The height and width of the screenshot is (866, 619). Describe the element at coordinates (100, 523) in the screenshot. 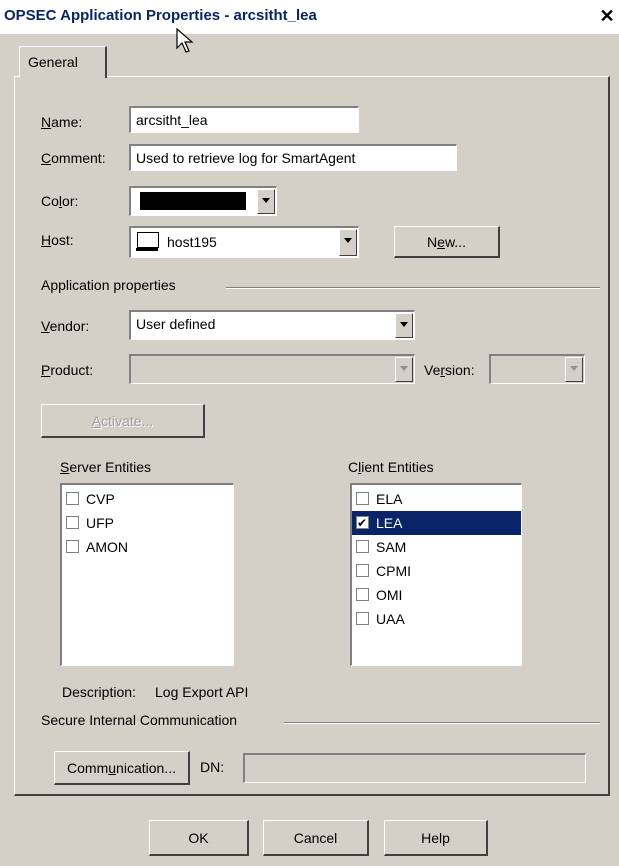

I see `server-entity-item-label: UFP` at that location.